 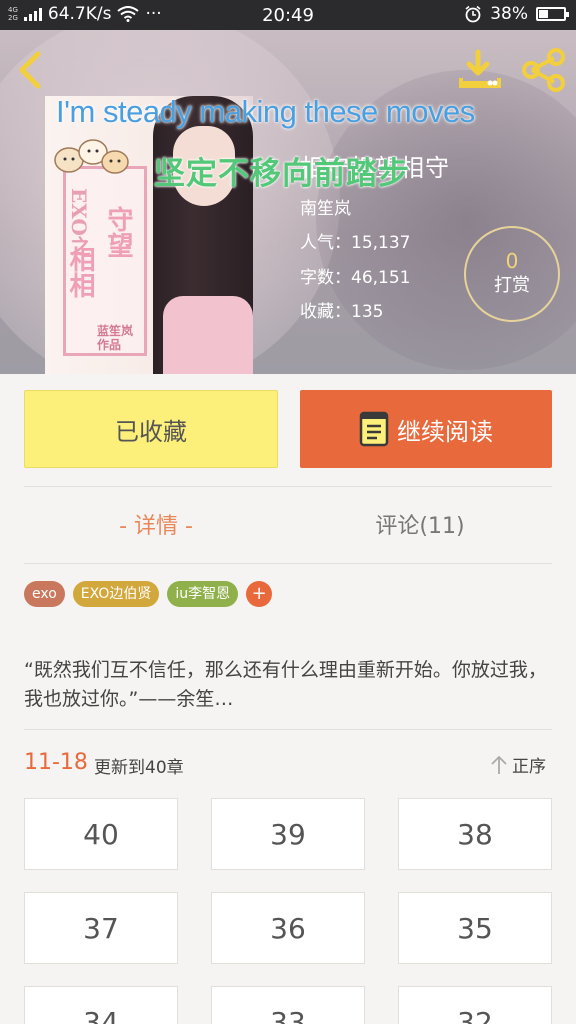 What do you see at coordinates (374, 429) in the screenshot?
I see `book-icon` at bounding box center [374, 429].